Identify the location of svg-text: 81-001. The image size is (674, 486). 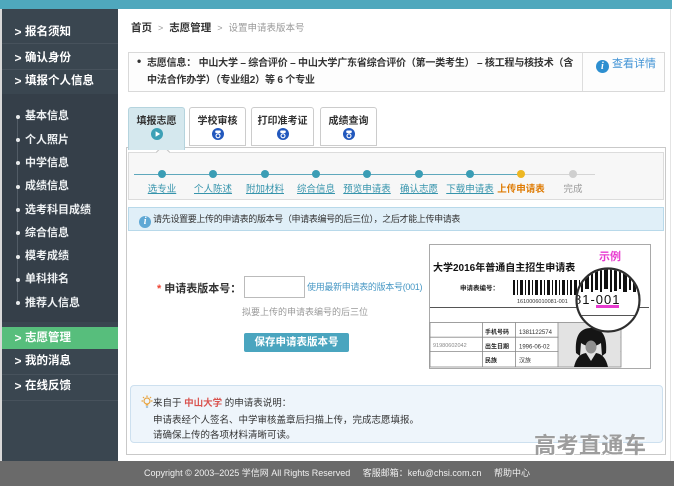
(597, 299).